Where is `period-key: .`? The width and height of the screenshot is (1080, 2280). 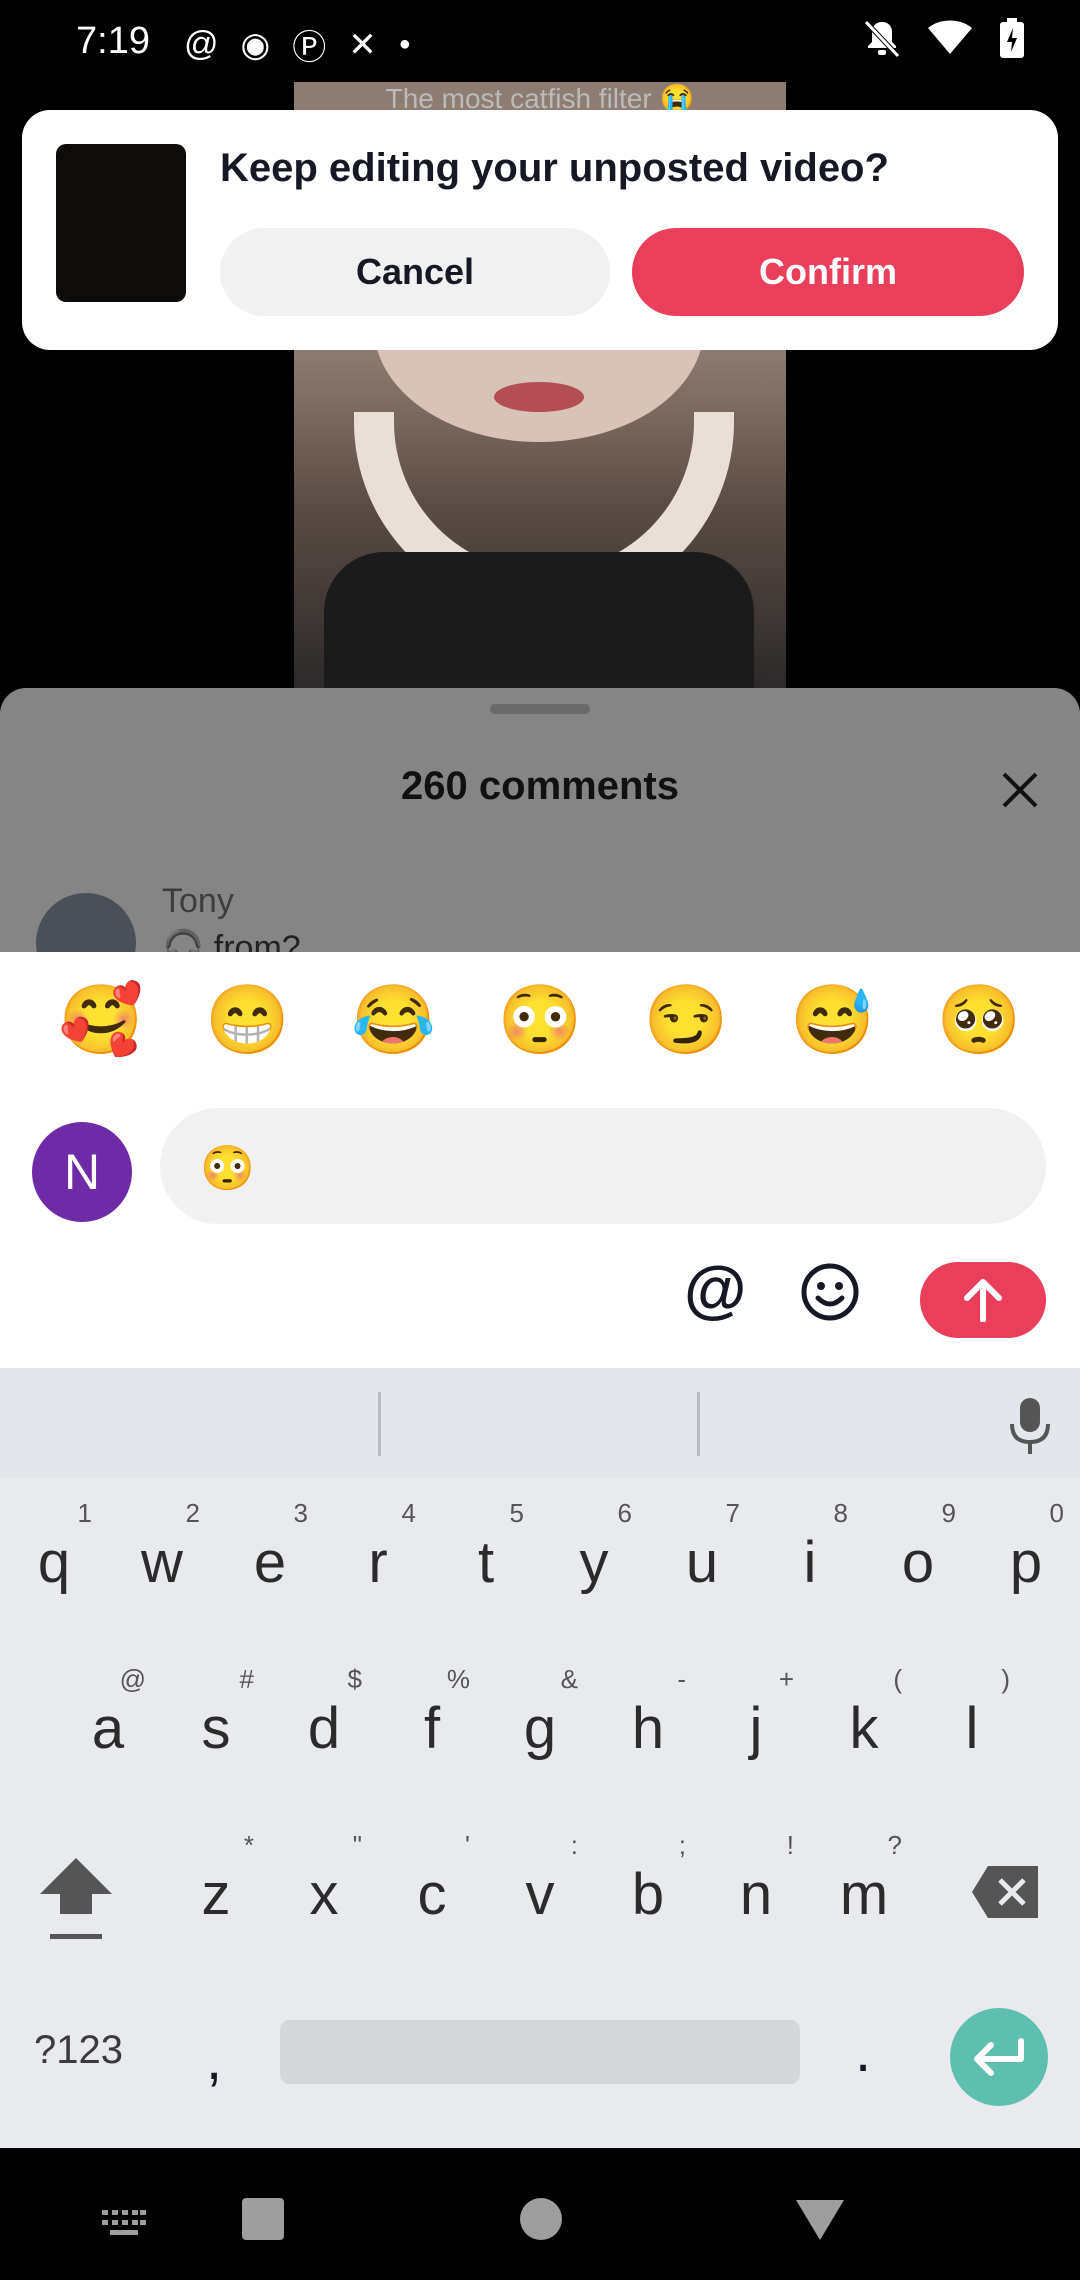
period-key: . is located at coordinates (863, 2051).